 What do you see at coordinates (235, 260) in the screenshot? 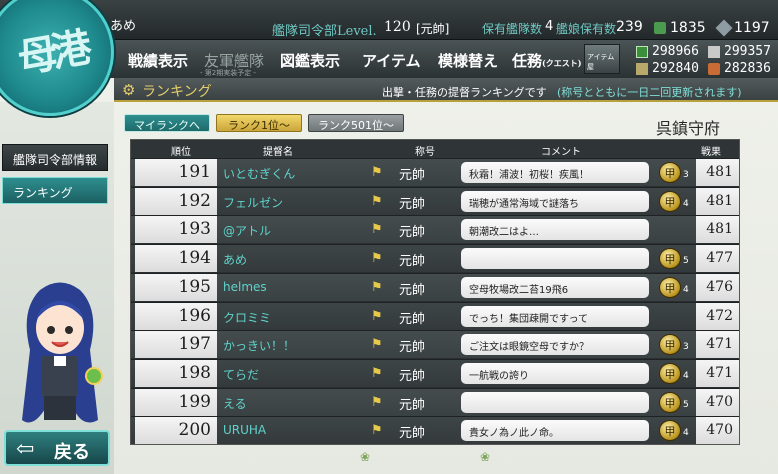
I see `admiral-name-cell: あめ` at bounding box center [235, 260].